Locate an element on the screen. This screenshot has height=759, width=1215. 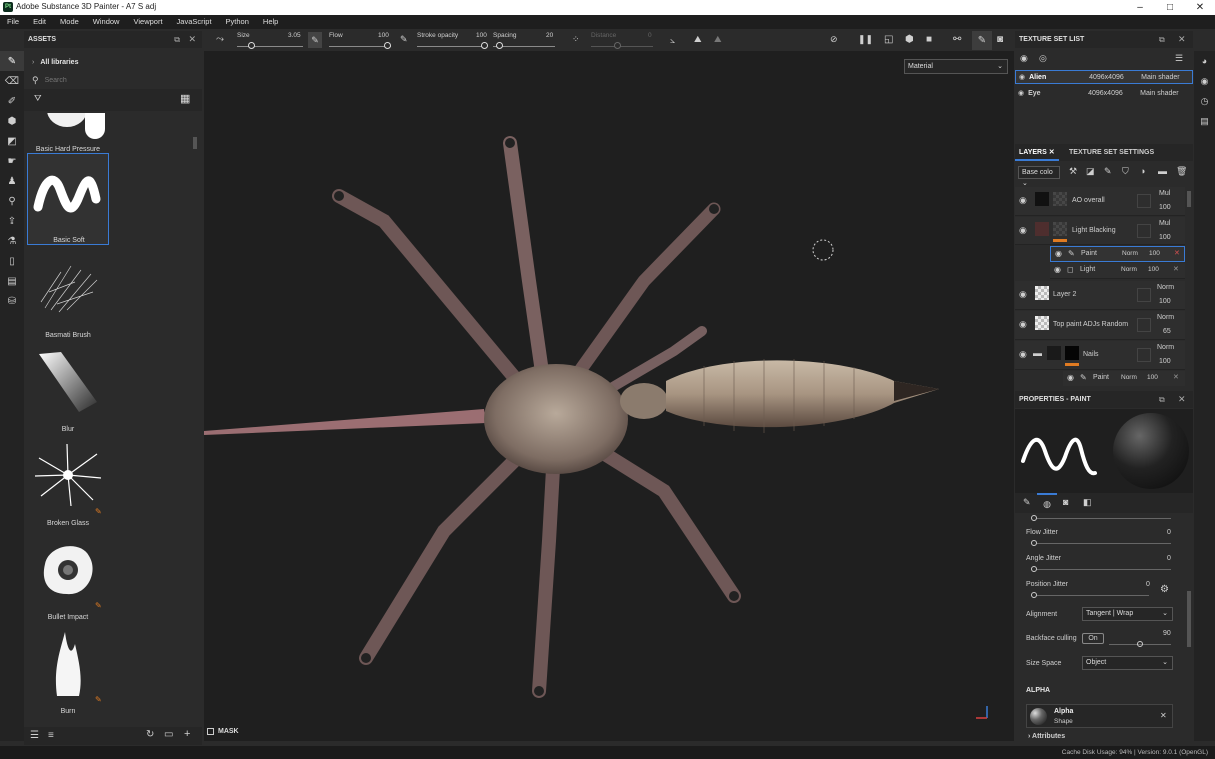
stroke-opacity-knob is located at coordinates (484, 45).